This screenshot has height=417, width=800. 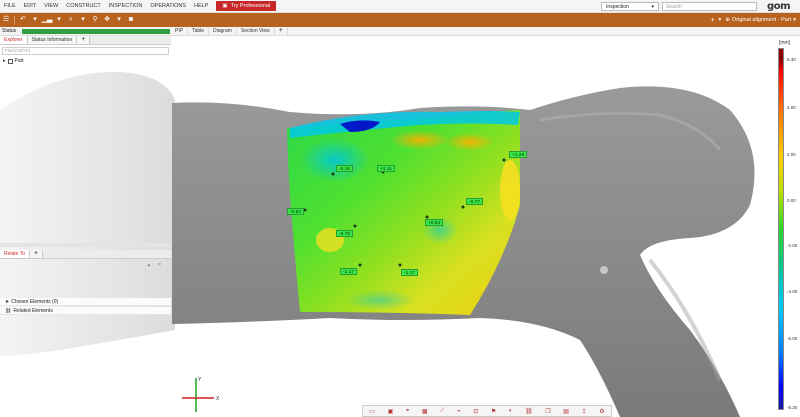 I want to click on tab-pip: PIP, so click(x=180, y=31).